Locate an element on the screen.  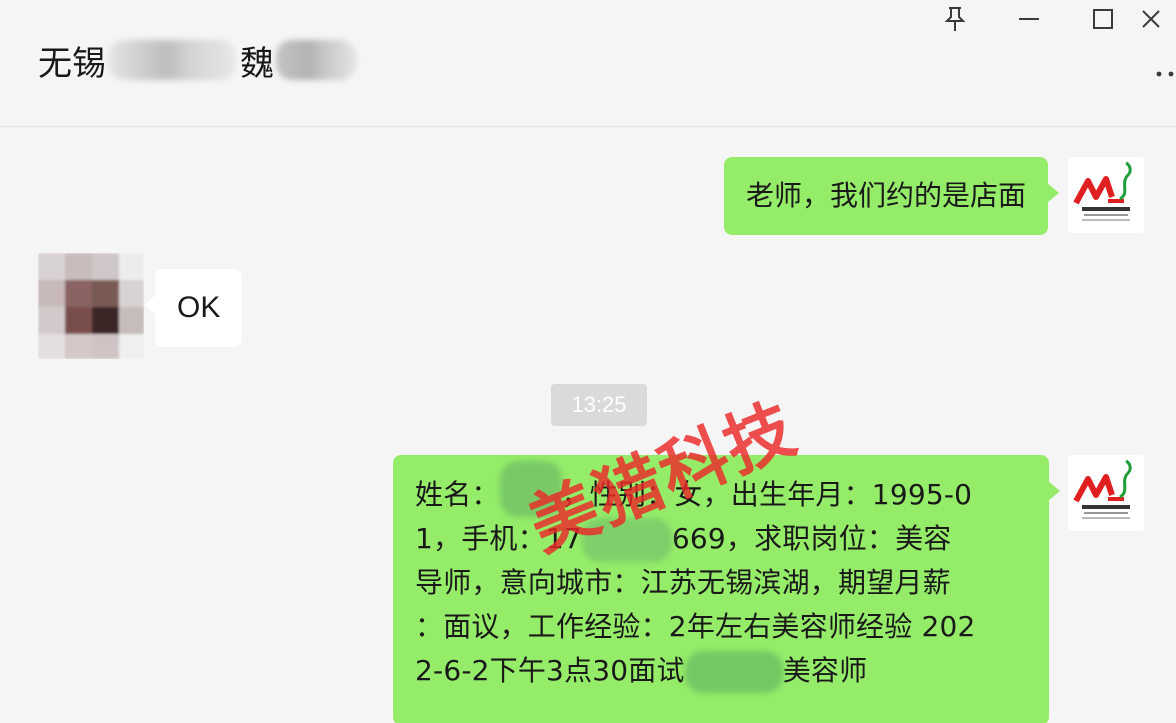
message-text: 老师，我们约的是店面 is located at coordinates (885, 195).